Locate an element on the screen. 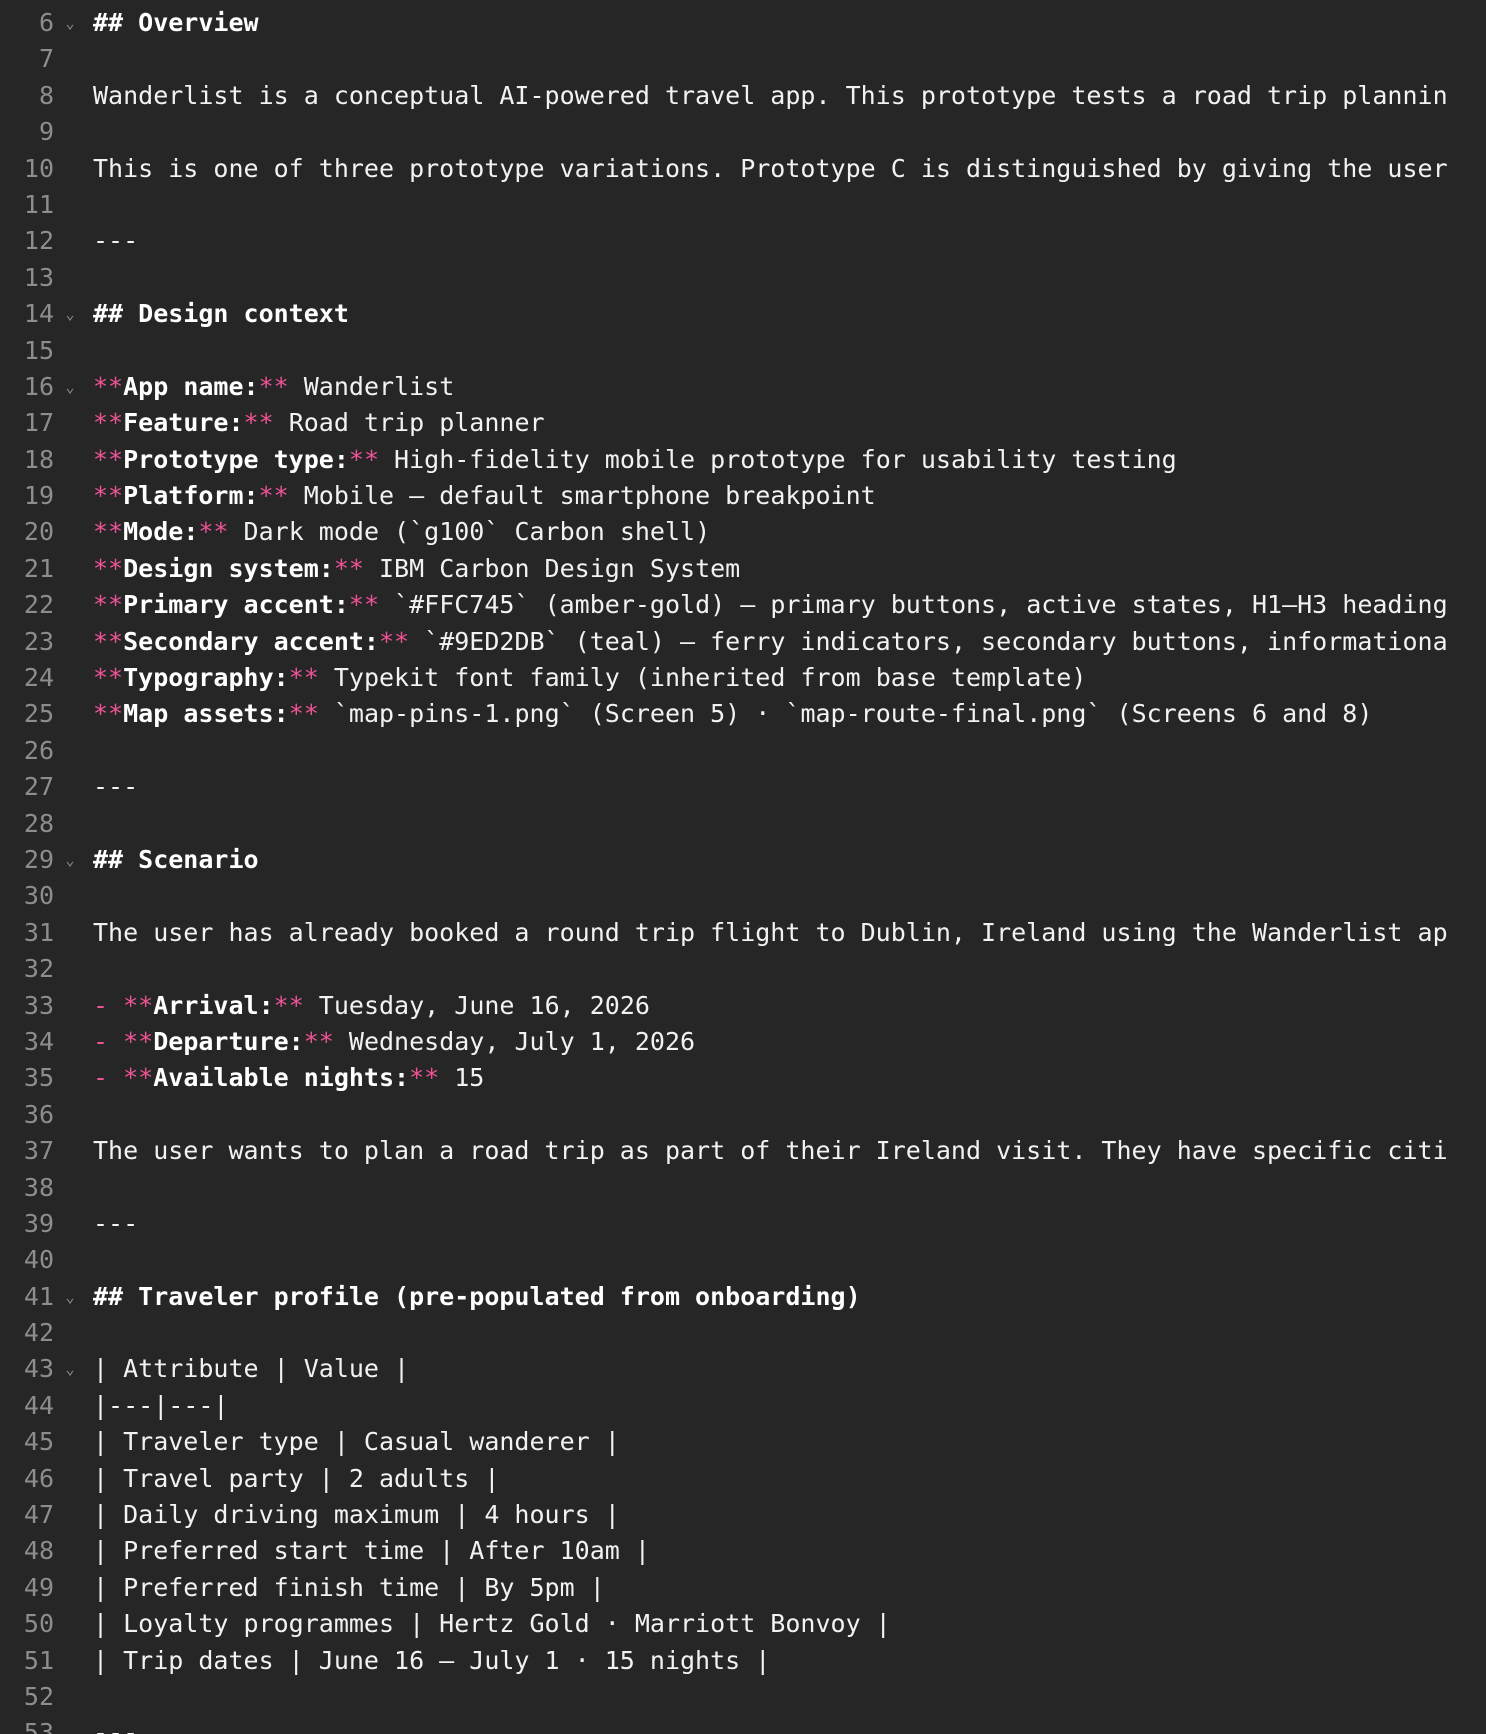  editor-line: 14 ⌄ ## Design context is located at coordinates (743, 314).